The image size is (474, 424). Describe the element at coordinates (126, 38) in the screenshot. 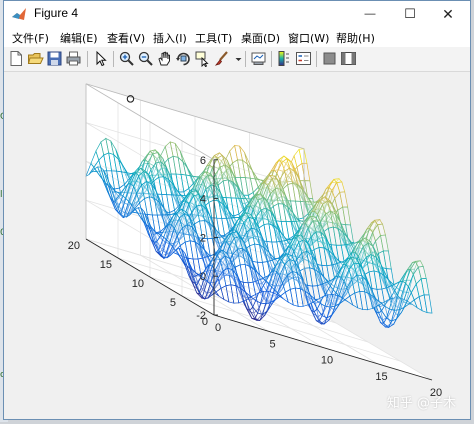

I see `menu-view: 查看(V)` at that location.